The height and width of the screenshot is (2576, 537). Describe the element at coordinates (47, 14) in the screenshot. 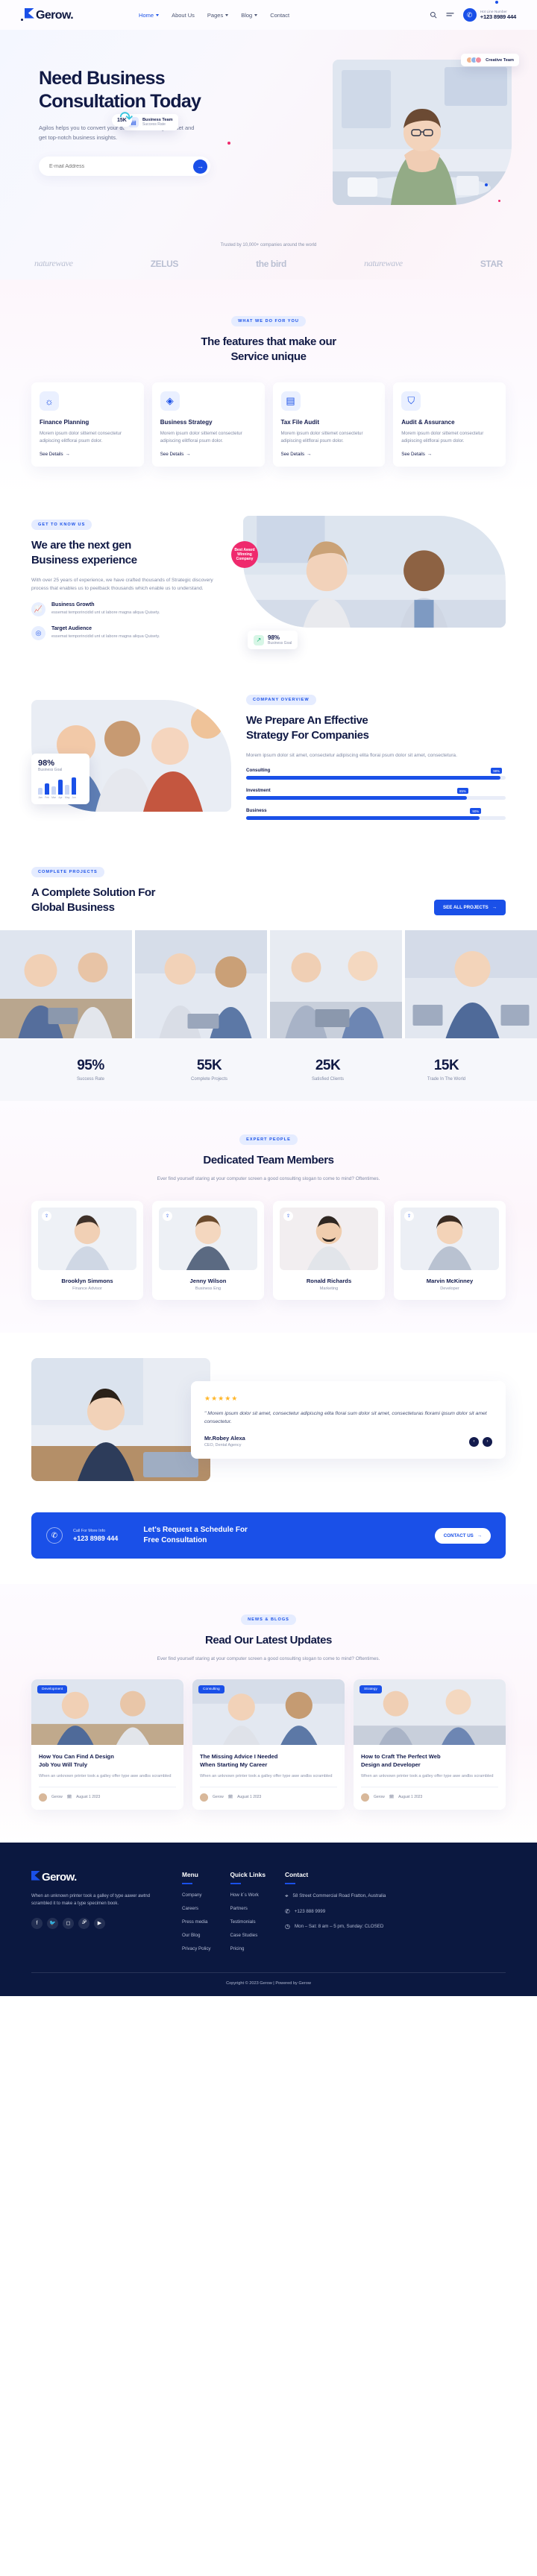

I see `logo: Gerow.` at that location.